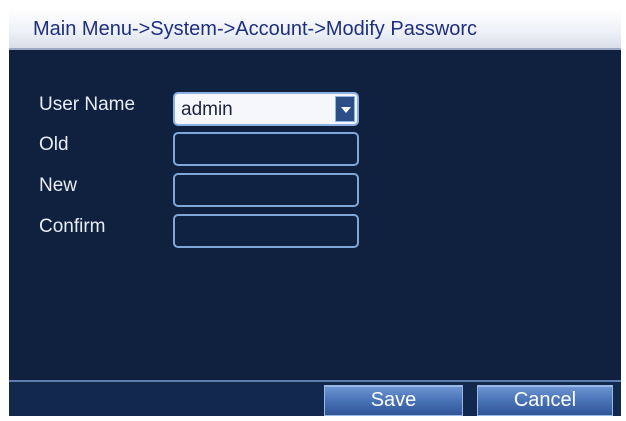 This screenshot has width=626, height=421. Describe the element at coordinates (54, 144) in the screenshot. I see `old-password-label: Old` at that location.